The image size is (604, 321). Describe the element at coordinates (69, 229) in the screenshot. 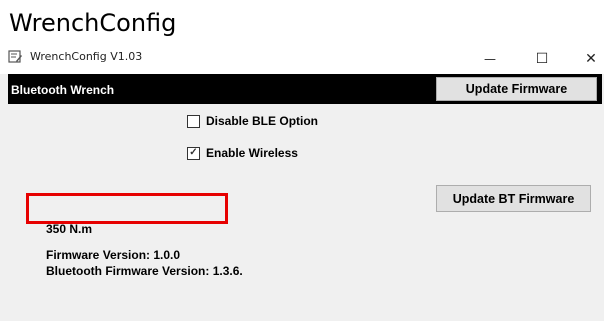

I see `torque-value: 350 N.m` at that location.